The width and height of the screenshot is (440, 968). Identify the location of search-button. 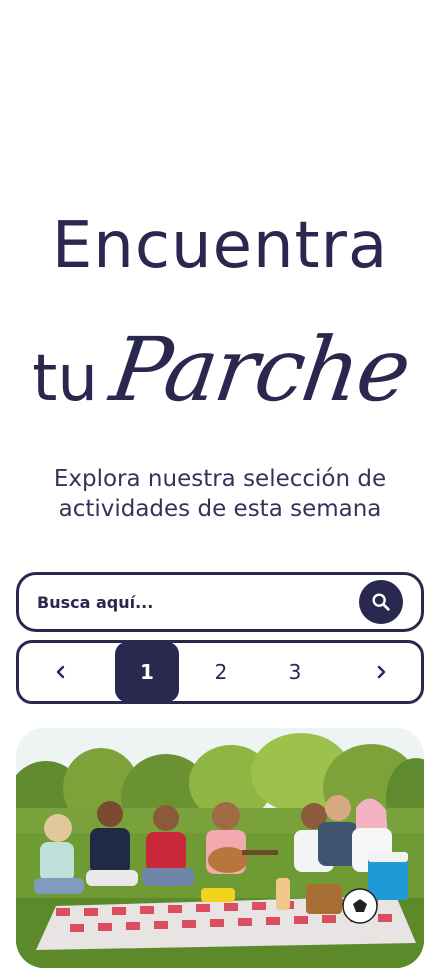
(381, 602).